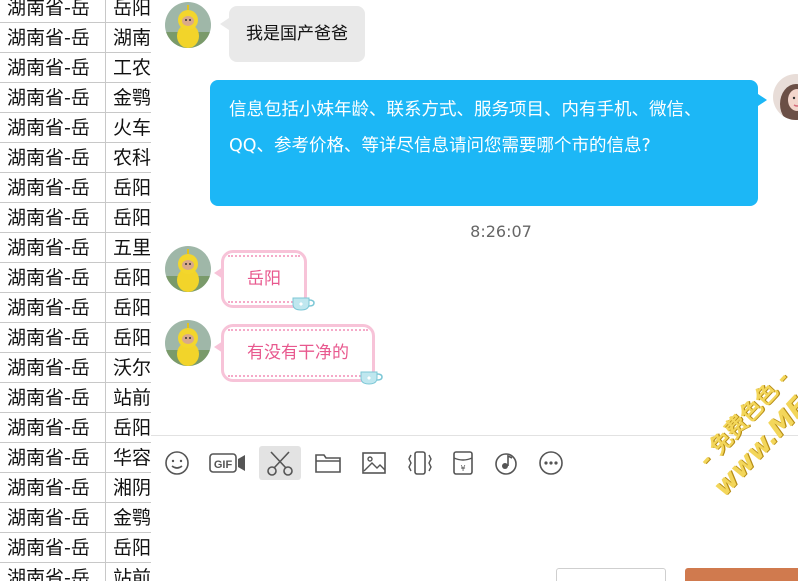 Image resolution: width=798 pixels, height=581 pixels. Describe the element at coordinates (177, 463) in the screenshot. I see `emoji-icon` at that location.